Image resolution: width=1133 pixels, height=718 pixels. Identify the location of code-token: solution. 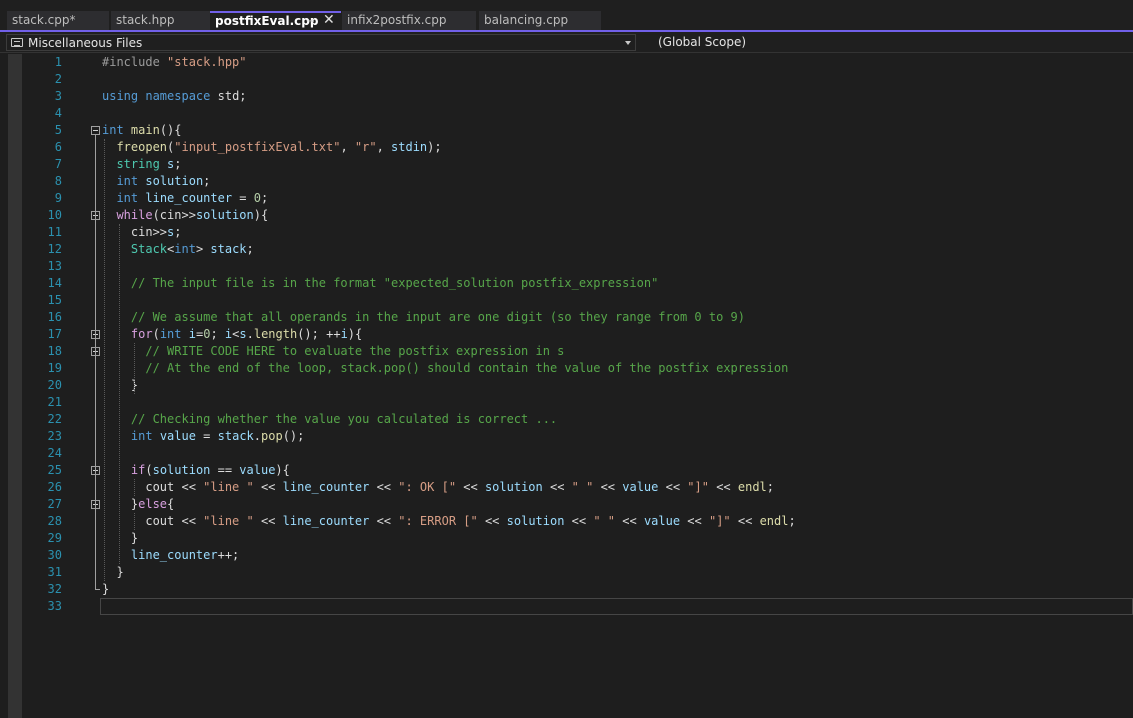
(513, 487).